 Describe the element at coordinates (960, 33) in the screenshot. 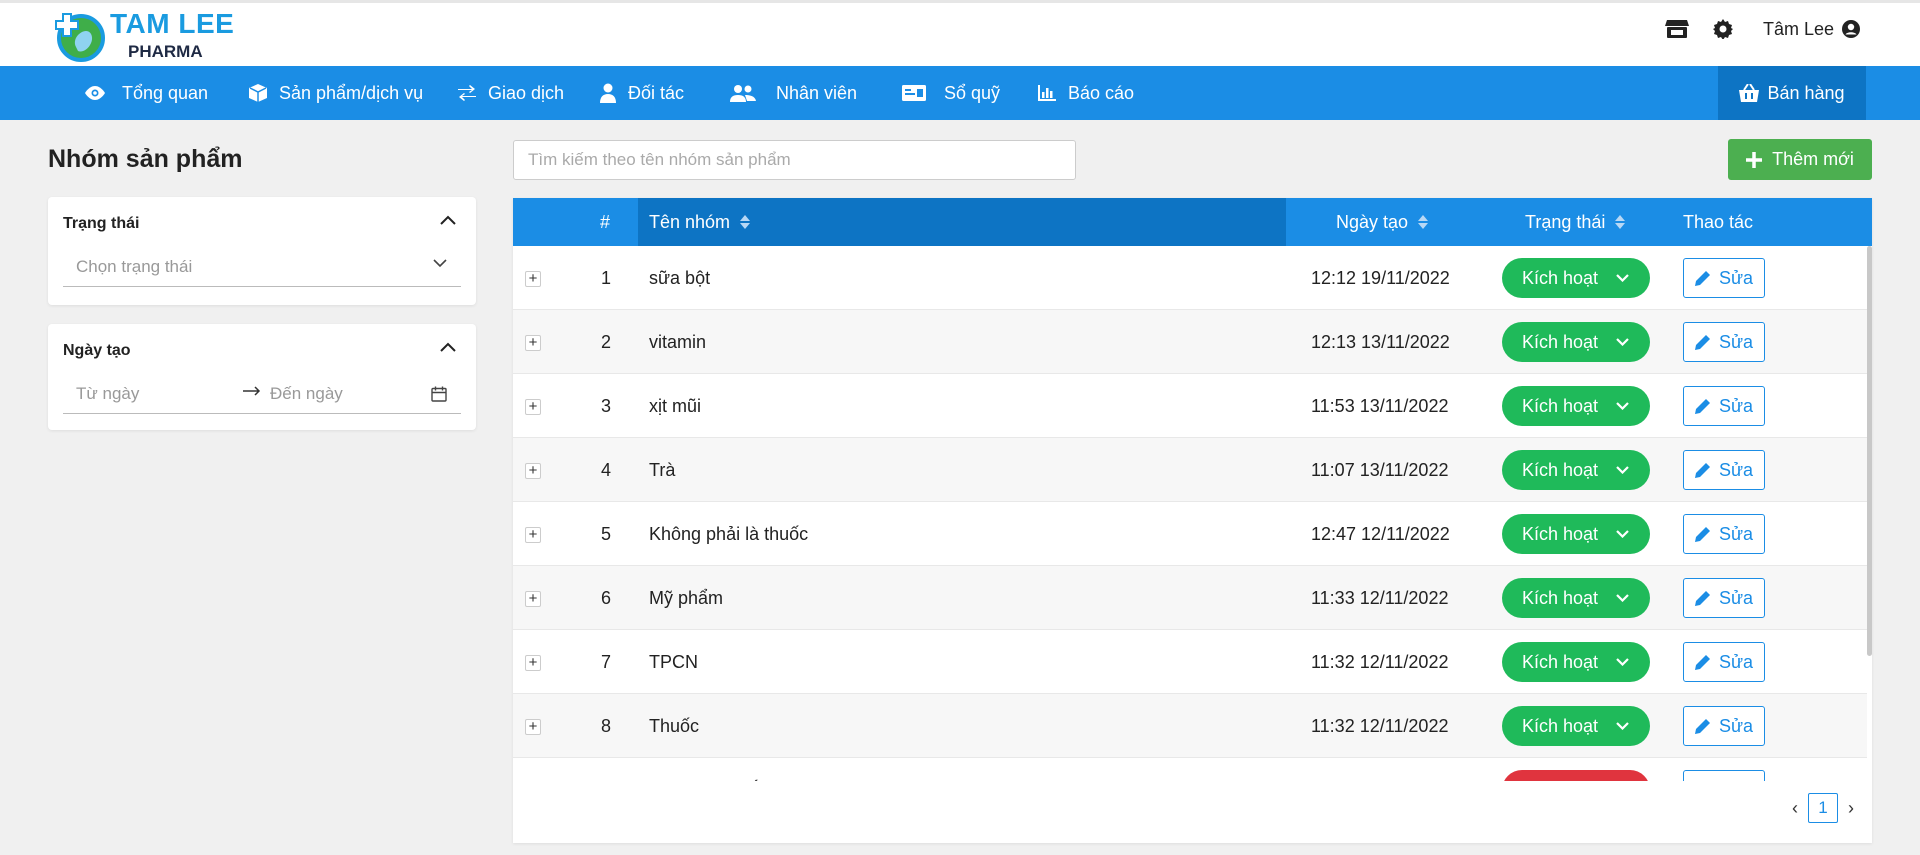

I see `top-header: TAM LEE PHARMA Tâm Lee` at that location.